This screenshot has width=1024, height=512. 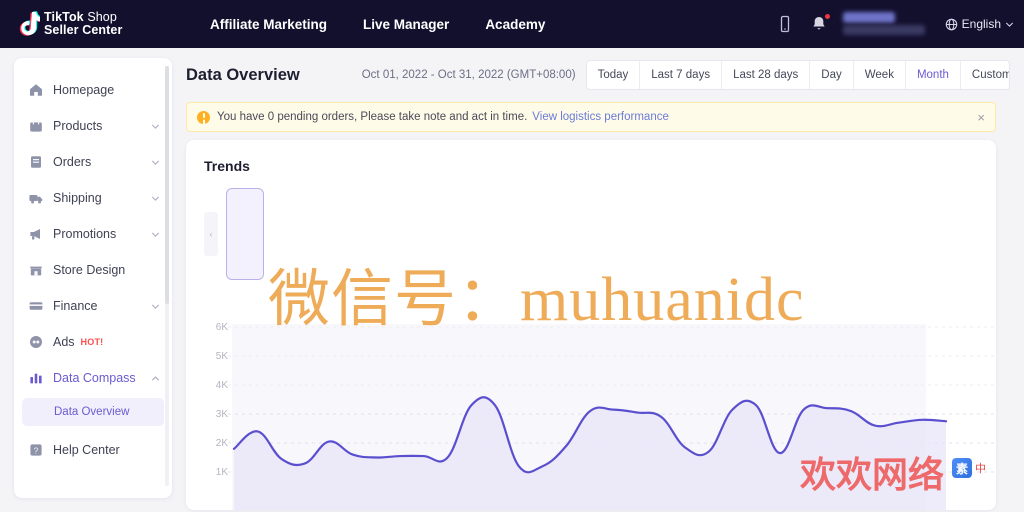 I want to click on card-icon, so click(x=36, y=306).